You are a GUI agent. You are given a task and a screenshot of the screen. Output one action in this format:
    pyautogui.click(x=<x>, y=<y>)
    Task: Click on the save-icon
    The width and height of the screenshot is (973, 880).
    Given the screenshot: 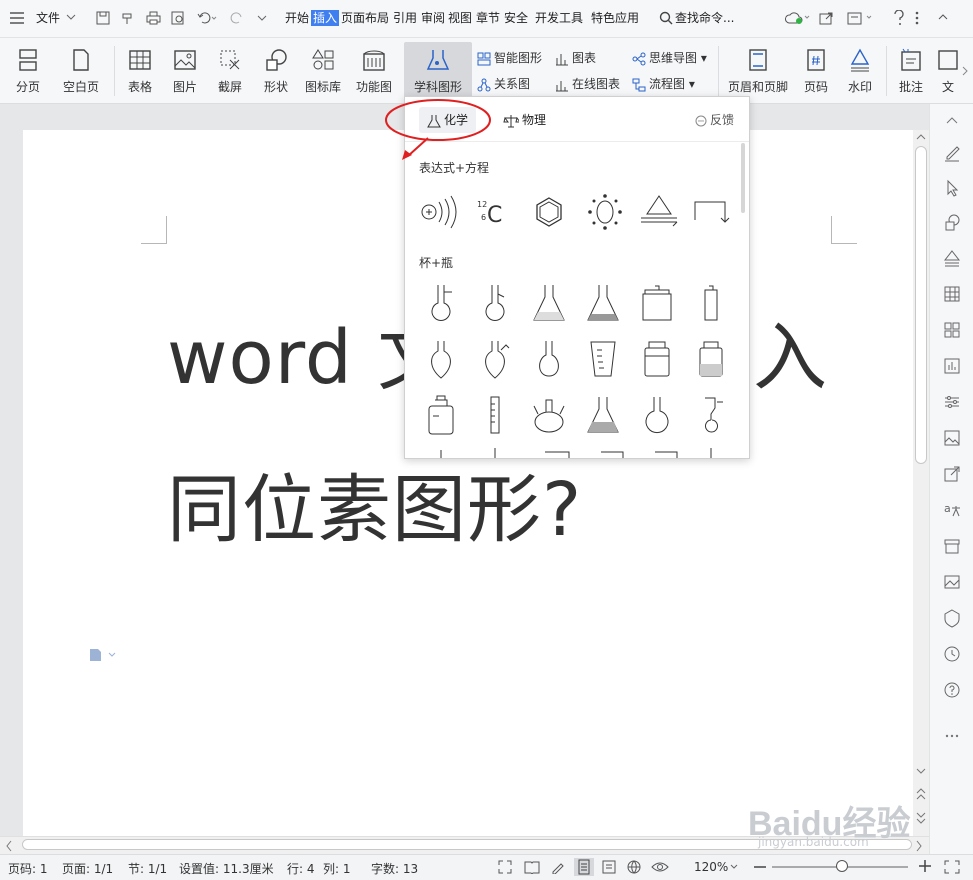 What is the action you would take?
    pyautogui.click(x=103, y=18)
    